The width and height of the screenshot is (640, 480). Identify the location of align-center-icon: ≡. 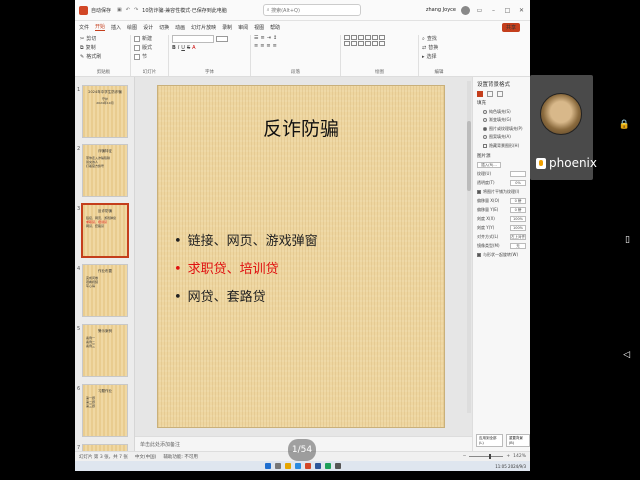
(262, 46).